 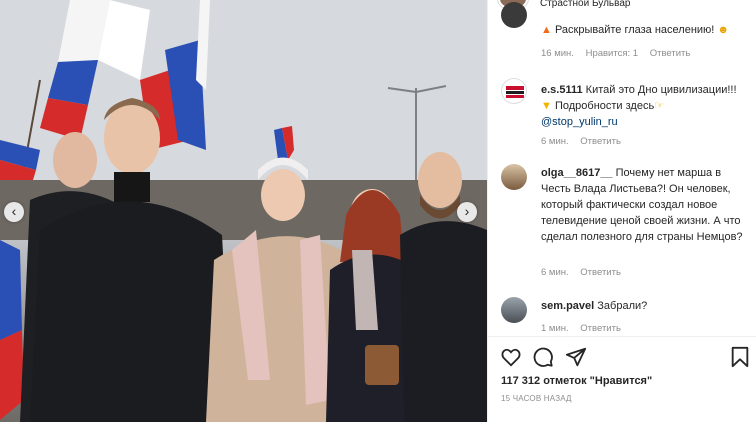 What do you see at coordinates (585, 4) in the screenshot?
I see `author-name: Страстной Бульвар` at bounding box center [585, 4].